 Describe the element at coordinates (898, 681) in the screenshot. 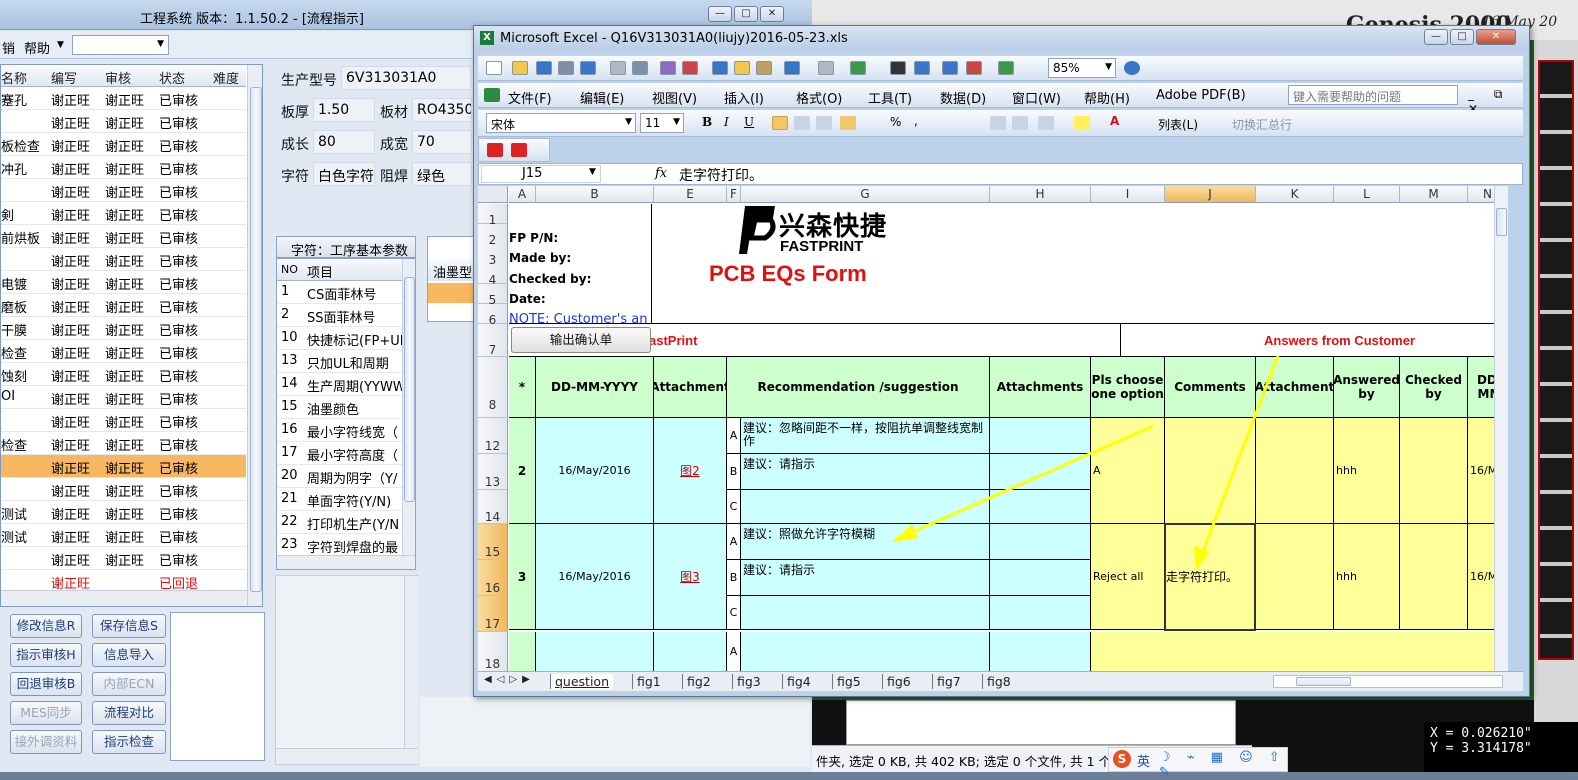

I see `sheet-tab: fig6` at that location.